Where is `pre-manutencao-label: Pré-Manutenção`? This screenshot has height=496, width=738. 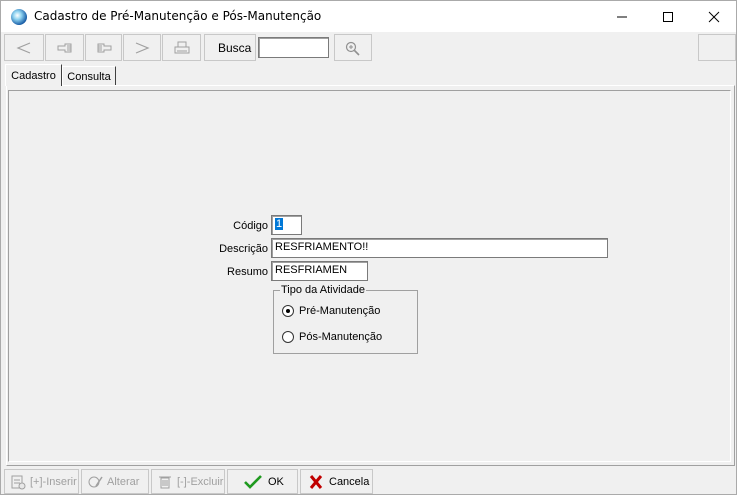
pre-manutencao-label: Pré-Manutenção is located at coordinates (339, 311).